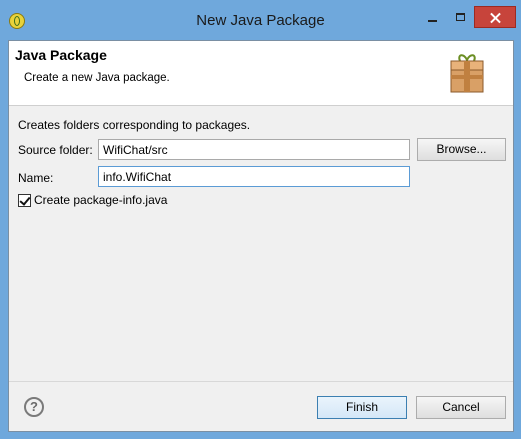  What do you see at coordinates (61, 55) in the screenshot?
I see `banner-title: Java Package` at bounding box center [61, 55].